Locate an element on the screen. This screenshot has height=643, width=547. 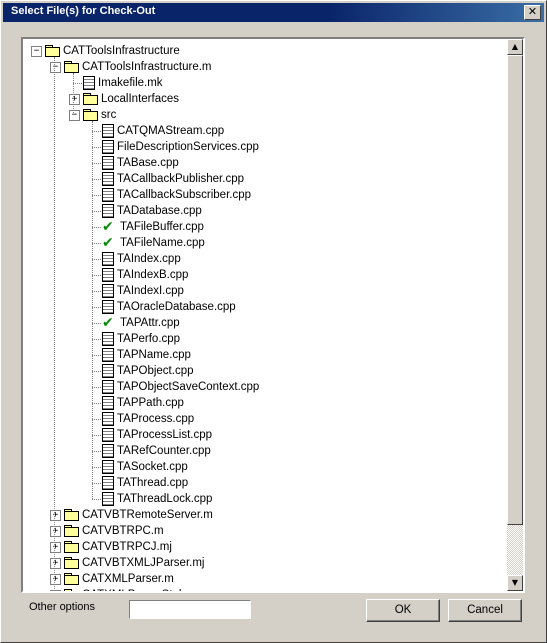
tree-file-node: TAPerfo.cpp is located at coordinates (141, 339).